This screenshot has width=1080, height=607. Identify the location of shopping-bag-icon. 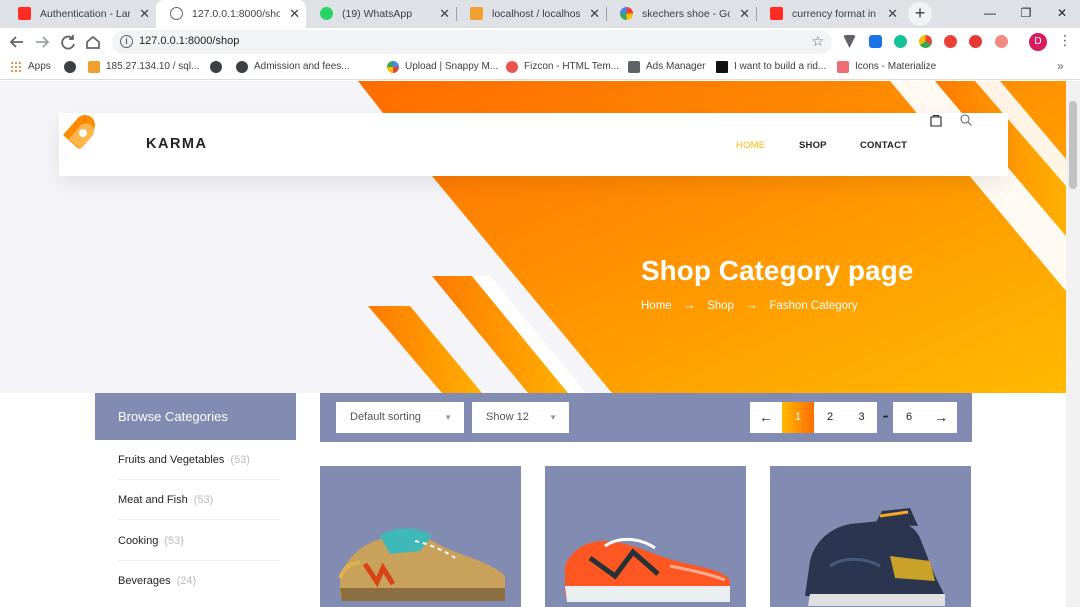
(936, 120).